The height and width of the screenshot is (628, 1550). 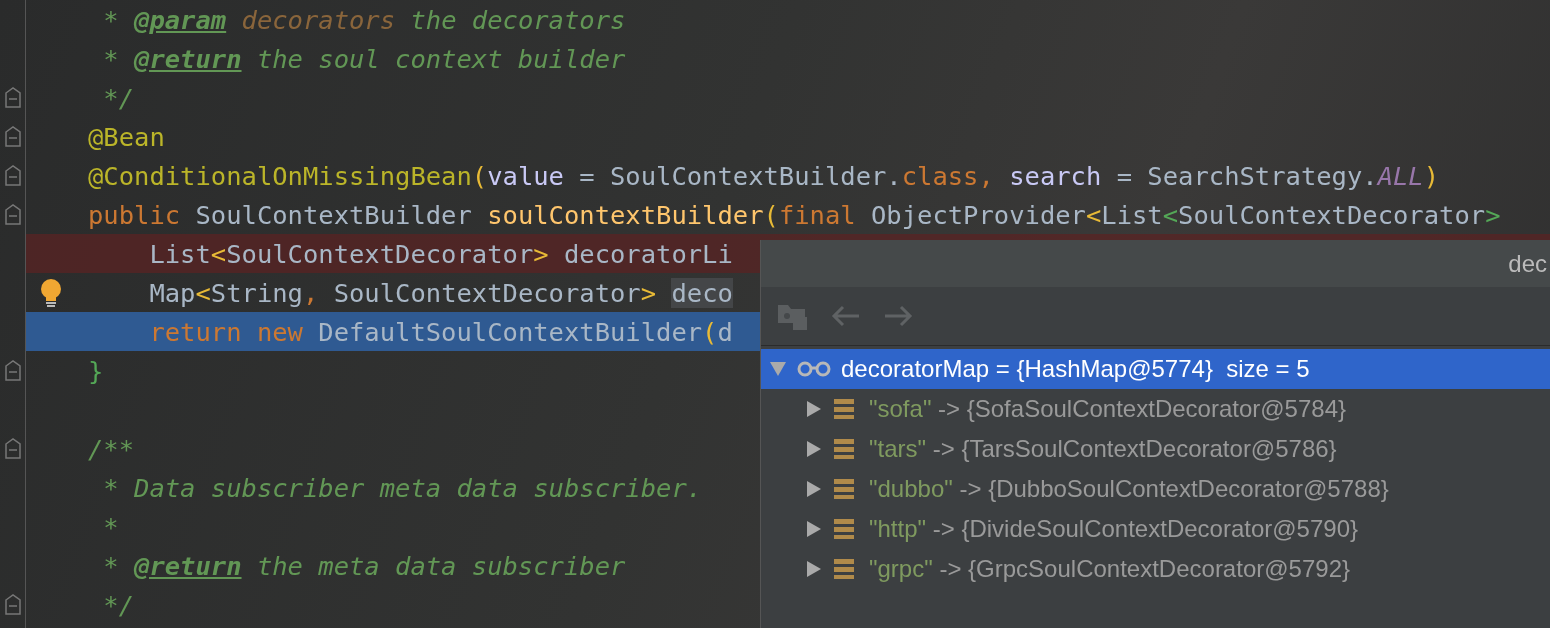 I want to click on tree-item: "tars" -> {TarsSoulContextDecorator@5786}, so click(x=1155, y=449).